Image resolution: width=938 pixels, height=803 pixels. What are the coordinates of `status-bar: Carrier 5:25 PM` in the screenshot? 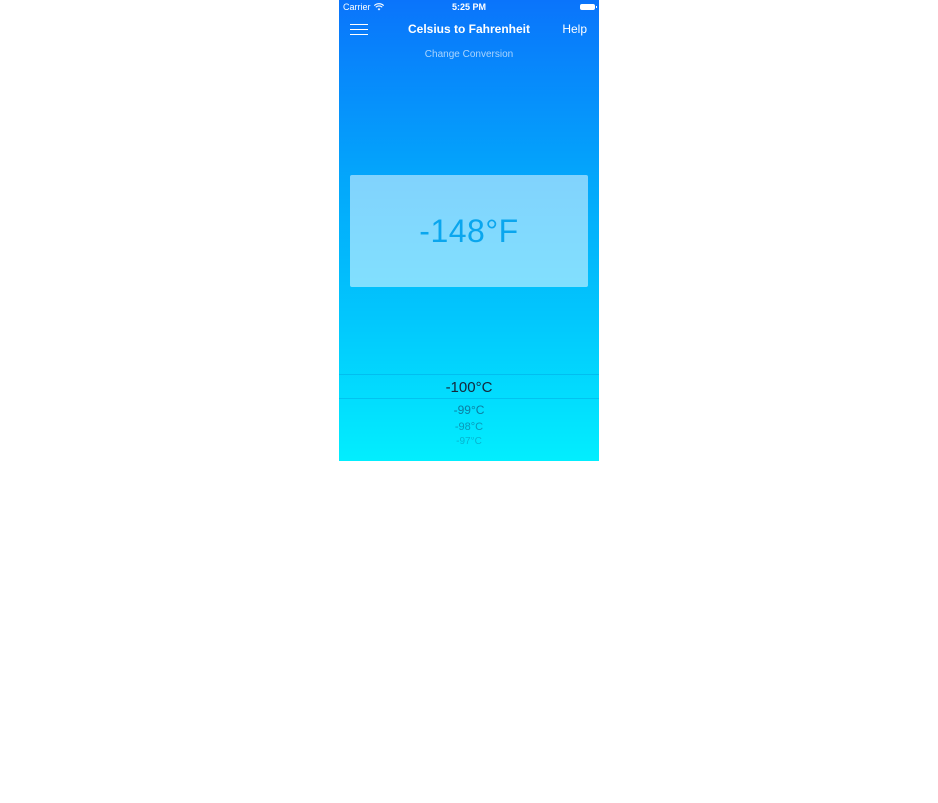 It's located at (469, 7).